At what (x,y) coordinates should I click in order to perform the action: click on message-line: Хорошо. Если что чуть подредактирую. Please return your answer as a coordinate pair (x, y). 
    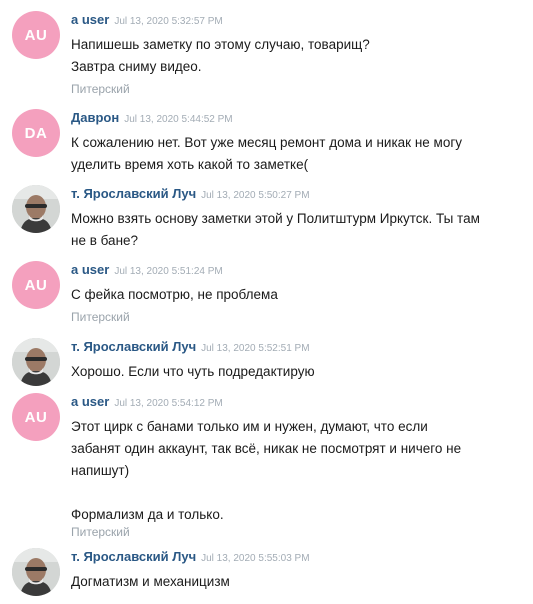
    Looking at the image, I should click on (193, 371).